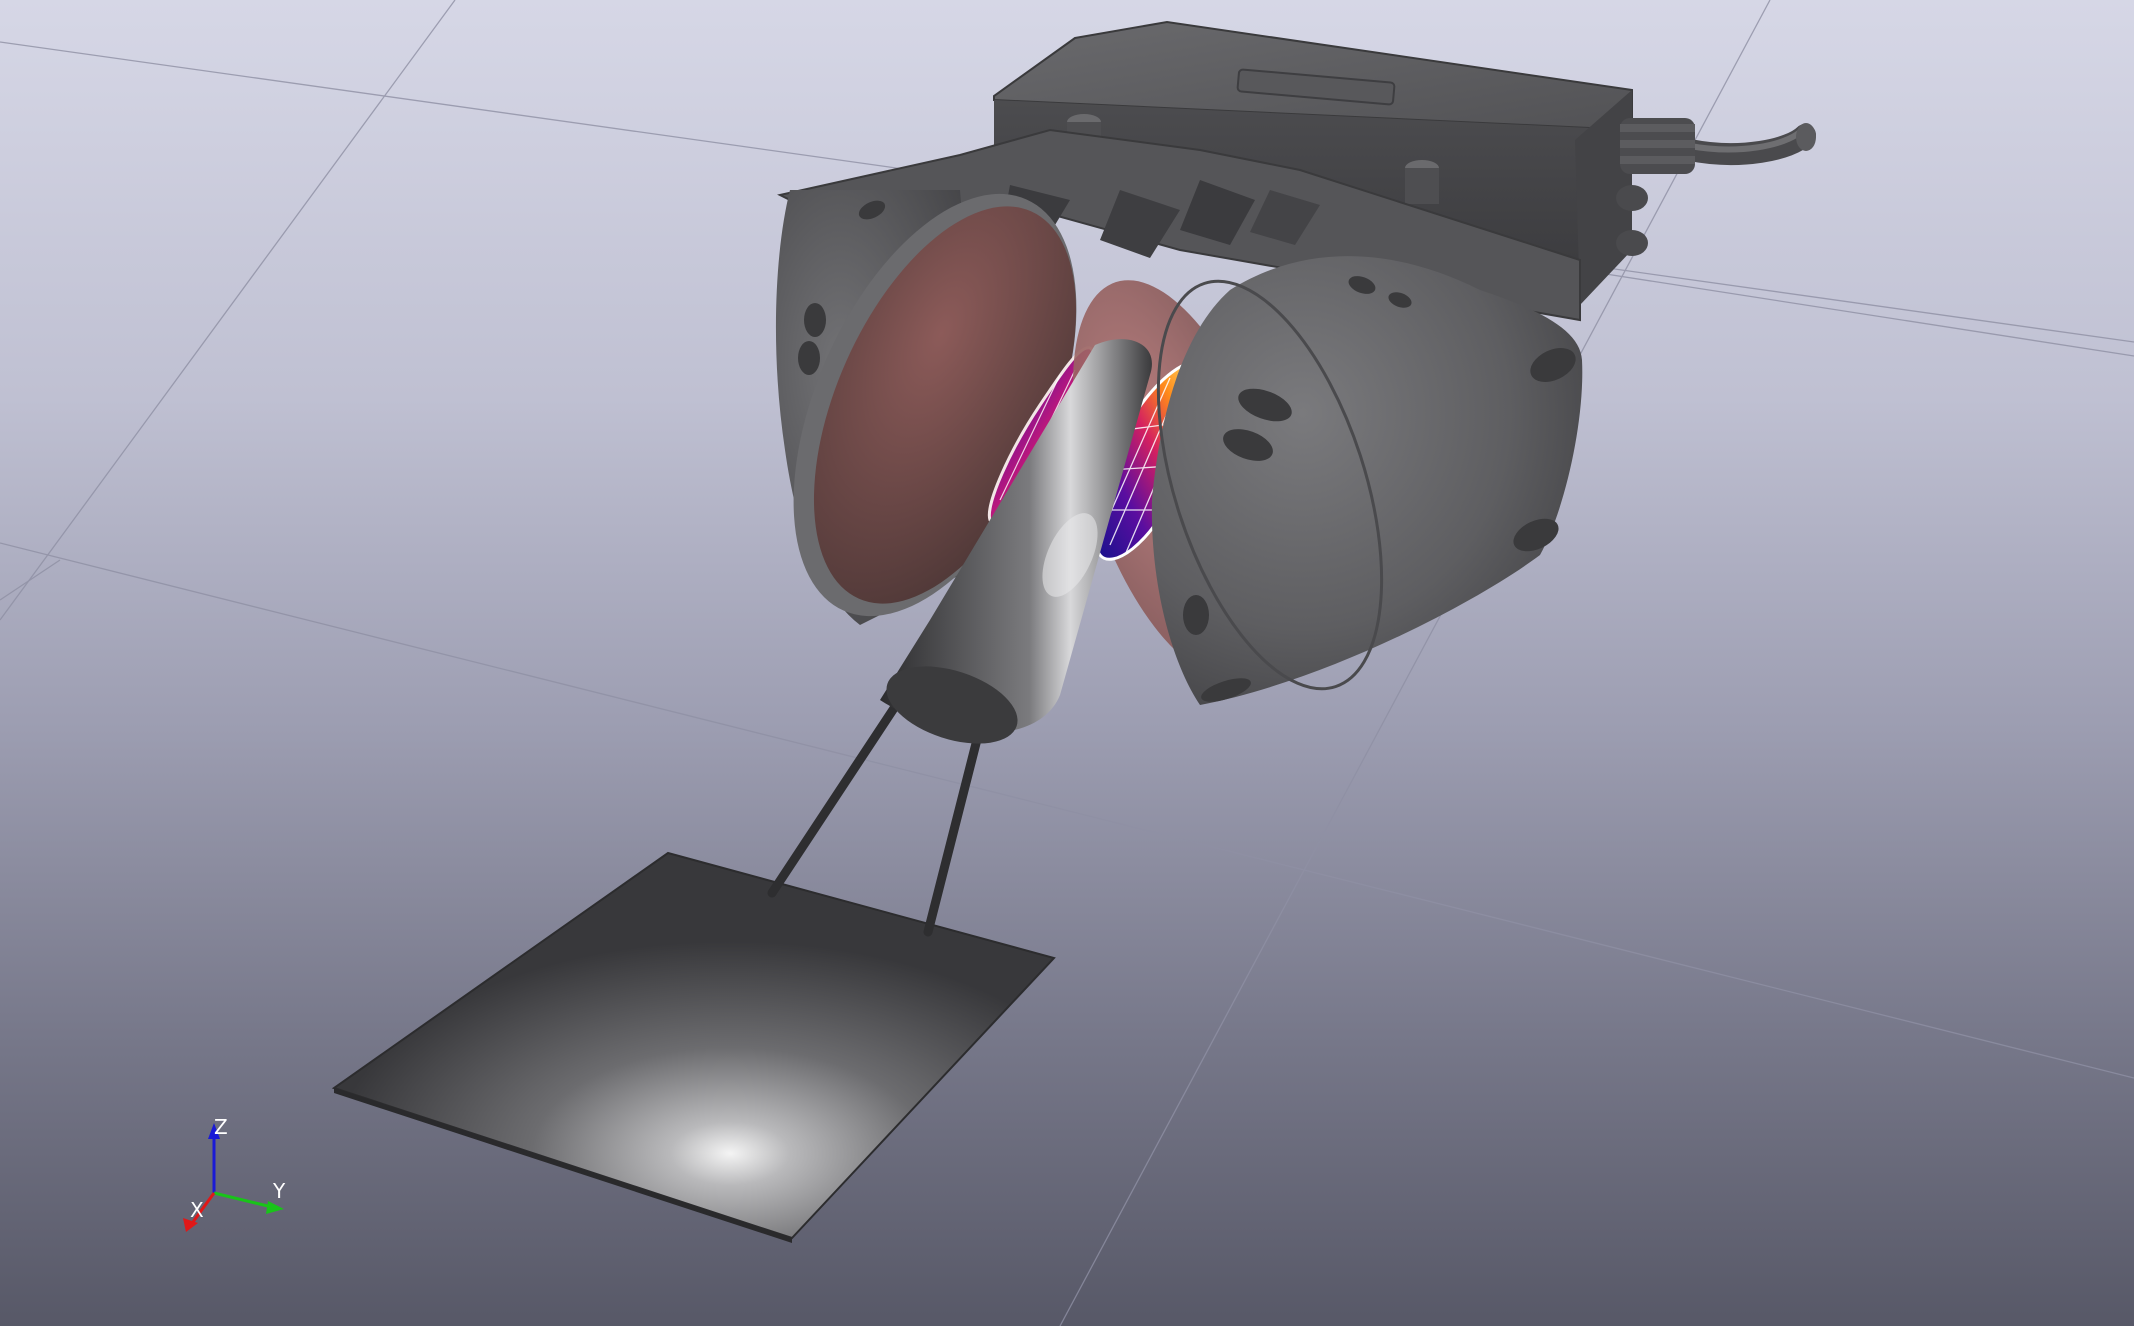 This screenshot has height=1326, width=2134. I want to click on y-axis-label: Y, so click(279, 1191).